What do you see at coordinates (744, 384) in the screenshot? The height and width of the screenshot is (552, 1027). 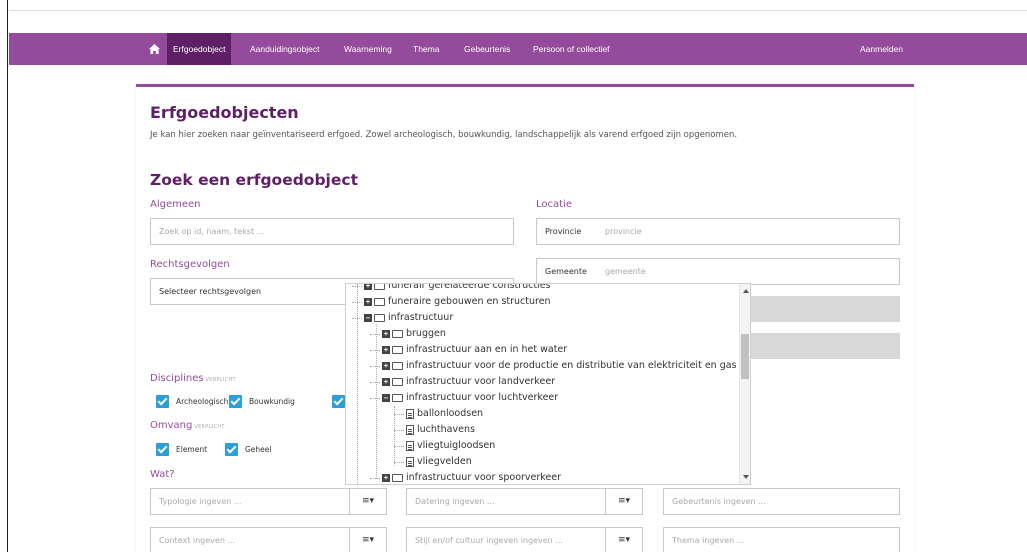 I see `tree-scrollbar` at bounding box center [744, 384].